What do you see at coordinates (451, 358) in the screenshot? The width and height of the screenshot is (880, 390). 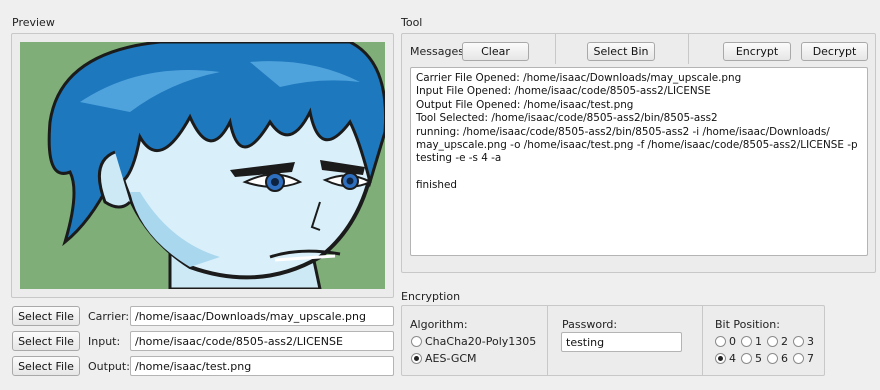 I see `algorithm-option-label: AES-GCM` at bounding box center [451, 358].